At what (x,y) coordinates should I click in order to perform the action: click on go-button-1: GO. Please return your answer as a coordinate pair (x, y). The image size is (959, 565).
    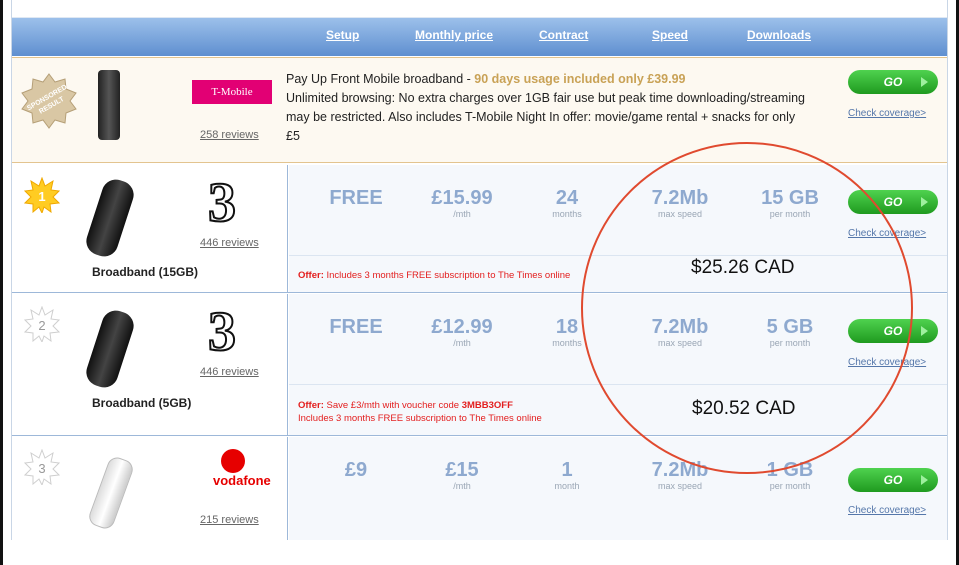
    Looking at the image, I should click on (893, 202).